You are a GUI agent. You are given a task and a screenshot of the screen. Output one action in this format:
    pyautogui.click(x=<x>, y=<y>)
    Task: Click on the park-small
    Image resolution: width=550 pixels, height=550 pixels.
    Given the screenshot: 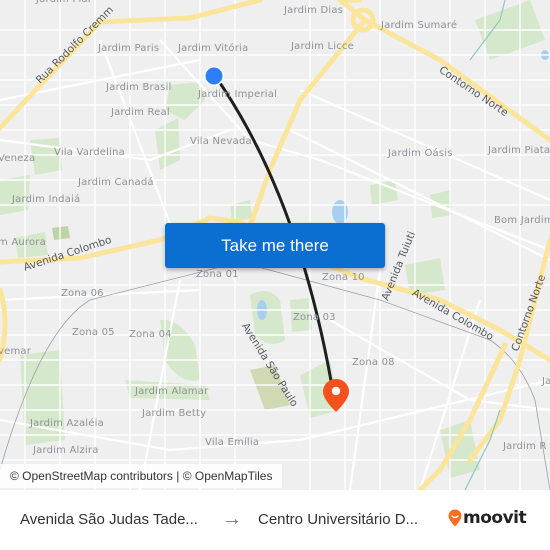 What is the action you would take?
    pyautogui.click(x=61, y=233)
    